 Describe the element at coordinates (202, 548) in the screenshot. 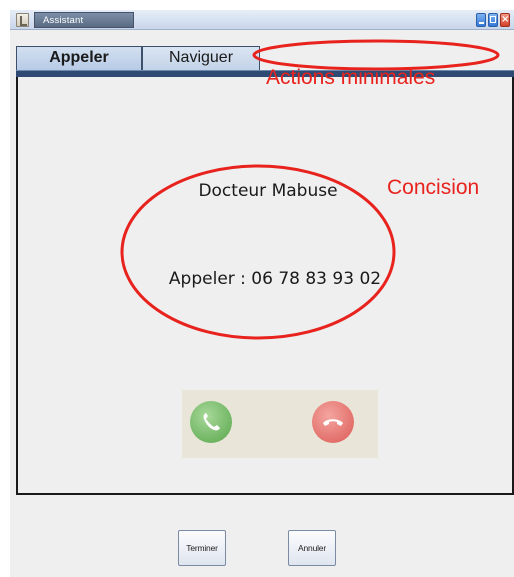

I see `end-button: Terminer` at that location.